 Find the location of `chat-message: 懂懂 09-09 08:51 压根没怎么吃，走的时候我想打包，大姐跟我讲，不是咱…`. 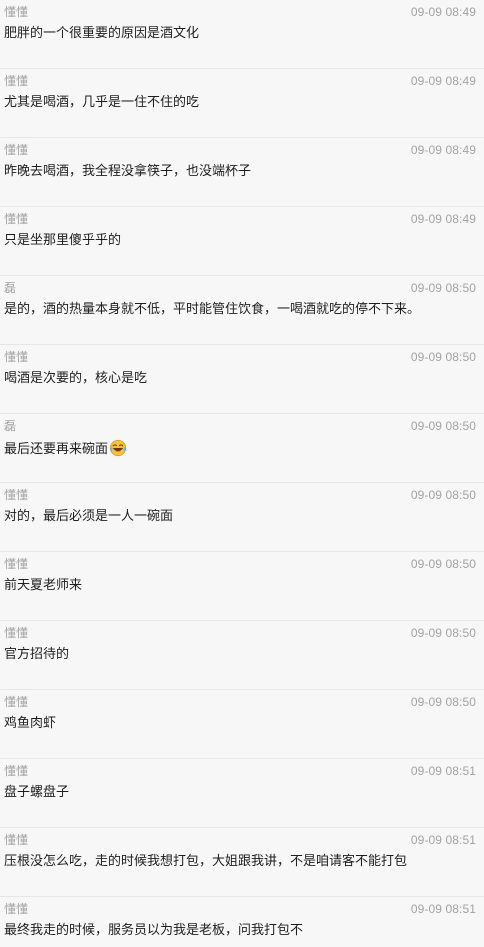

chat-message: 懂懂 09-09 08:51 压根没怎么吃，走的时候我想打包，大姐跟我讲，不是咱… is located at coordinates (242, 862).